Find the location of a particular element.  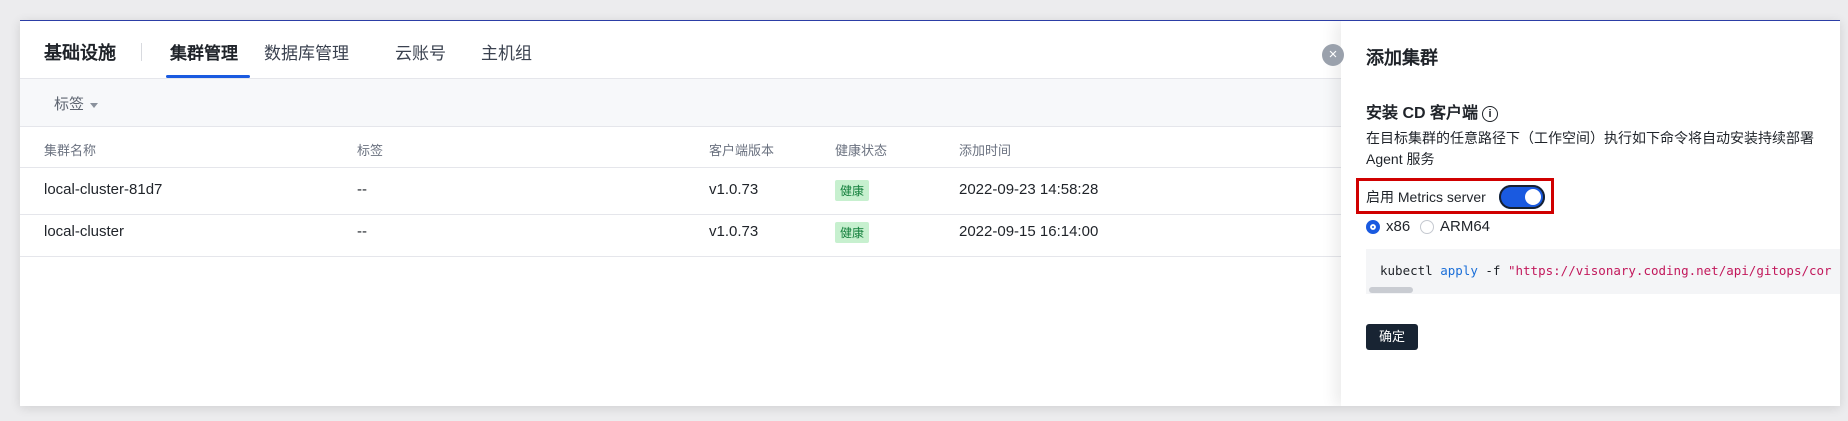

tag-filter-label: 标签 is located at coordinates (69, 104).